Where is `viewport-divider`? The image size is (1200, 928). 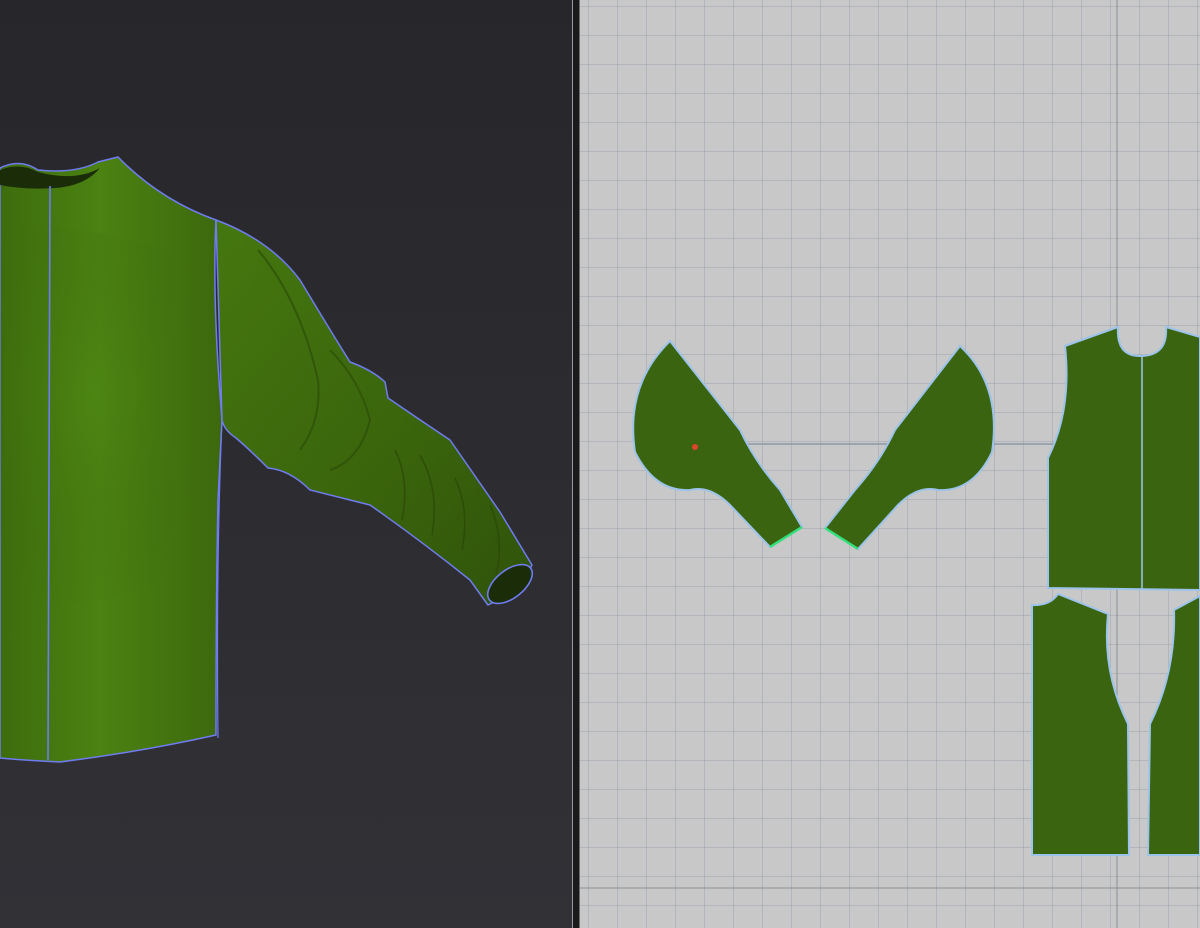 viewport-divider is located at coordinates (576, 464).